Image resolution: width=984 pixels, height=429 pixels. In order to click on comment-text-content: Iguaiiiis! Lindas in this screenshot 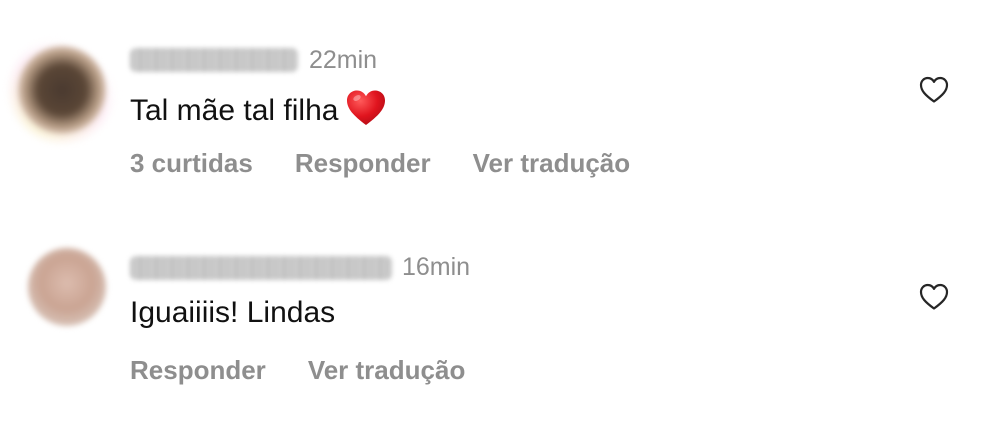, I will do `click(233, 312)`.